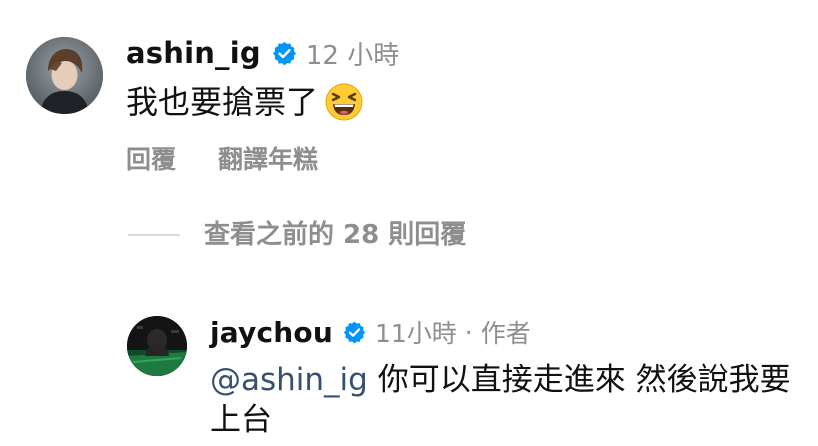  I want to click on comment-actions: 回覆 翻譯年糕, so click(222, 158).